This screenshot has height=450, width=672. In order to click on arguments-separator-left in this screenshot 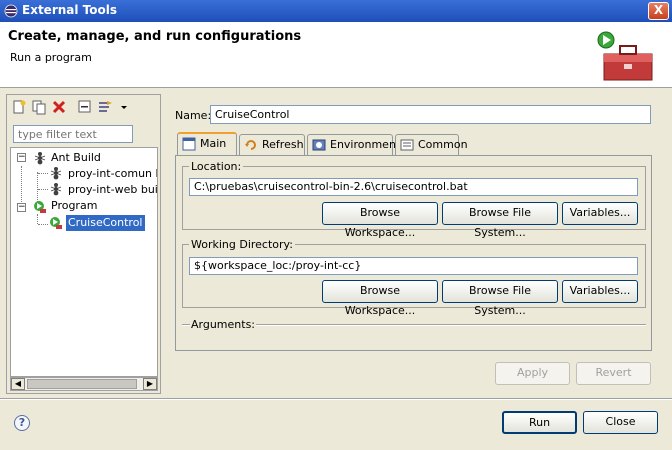, I will do `click(186, 325)`.